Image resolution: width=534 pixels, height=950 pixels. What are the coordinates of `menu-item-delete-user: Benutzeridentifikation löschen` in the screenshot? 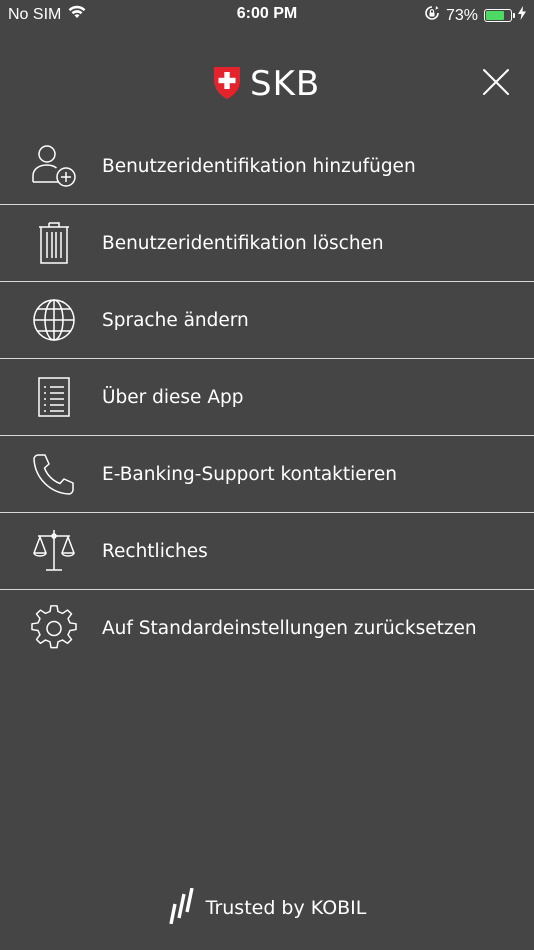 It's located at (267, 243).